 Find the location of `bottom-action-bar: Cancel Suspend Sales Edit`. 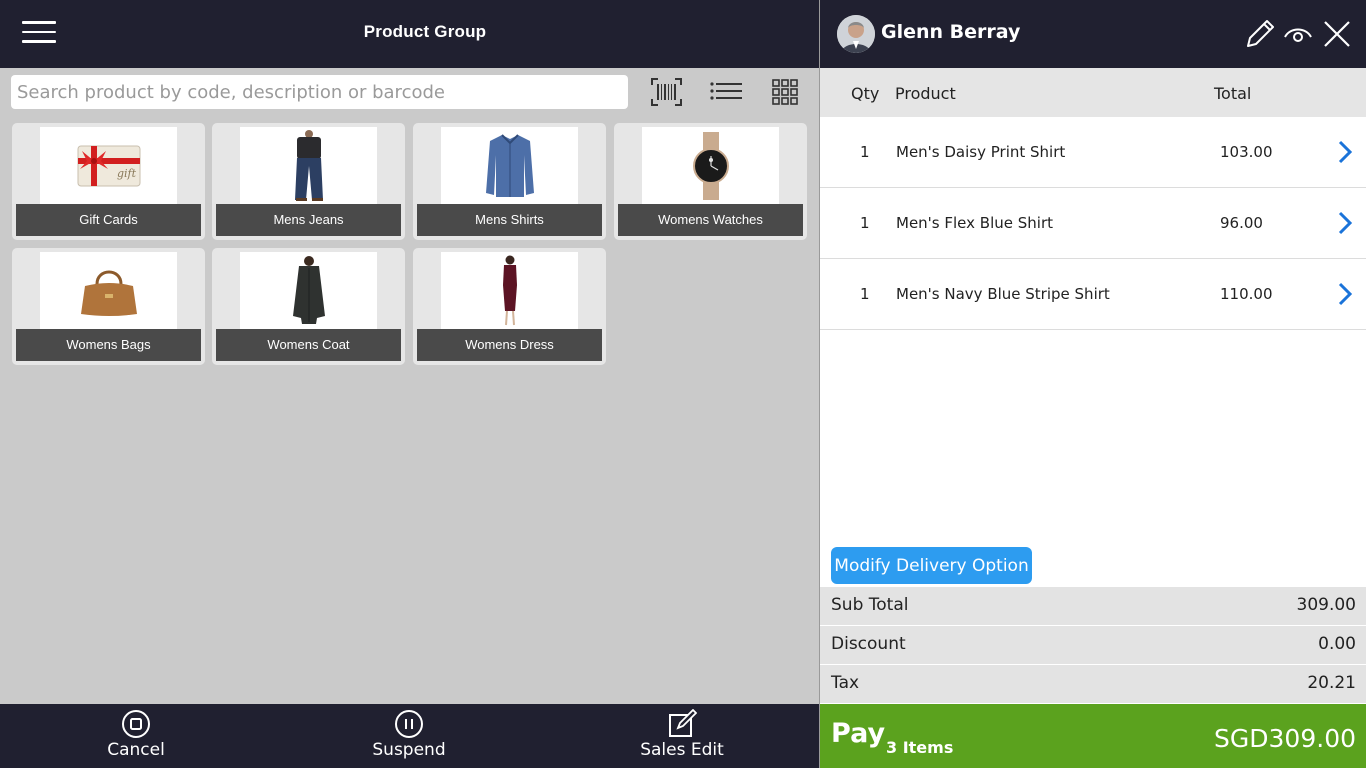

bottom-action-bar: Cancel Suspend Sales Edit is located at coordinates (409, 736).